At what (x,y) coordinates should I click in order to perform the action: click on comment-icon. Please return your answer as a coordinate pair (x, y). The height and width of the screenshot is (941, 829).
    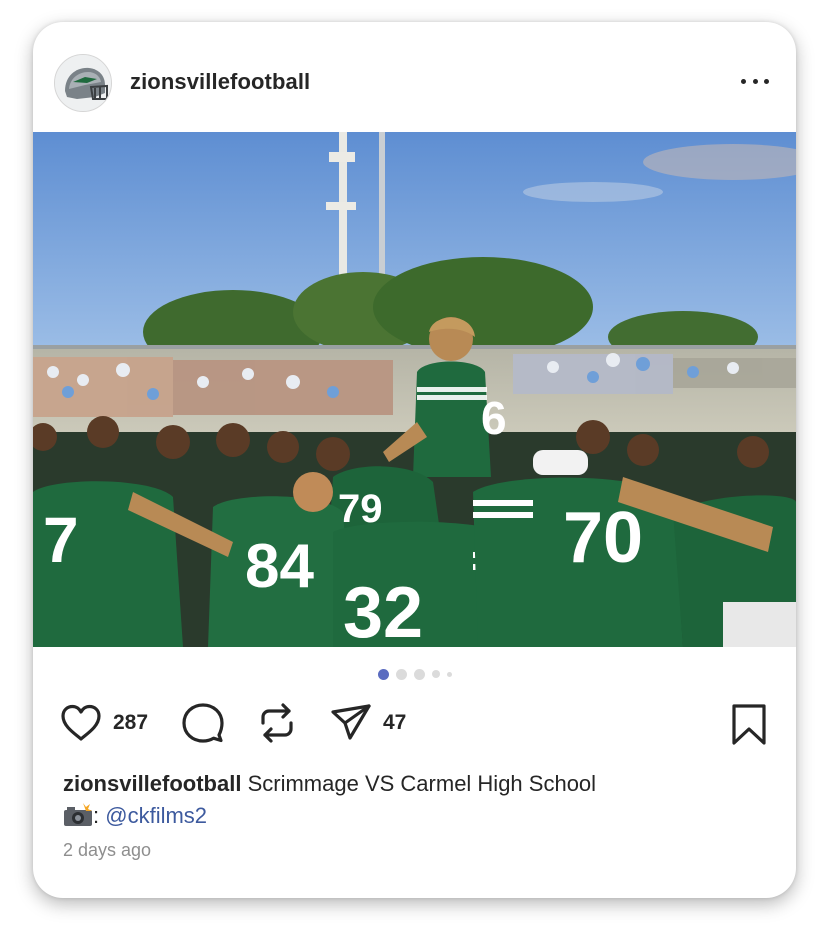
    Looking at the image, I should click on (203, 723).